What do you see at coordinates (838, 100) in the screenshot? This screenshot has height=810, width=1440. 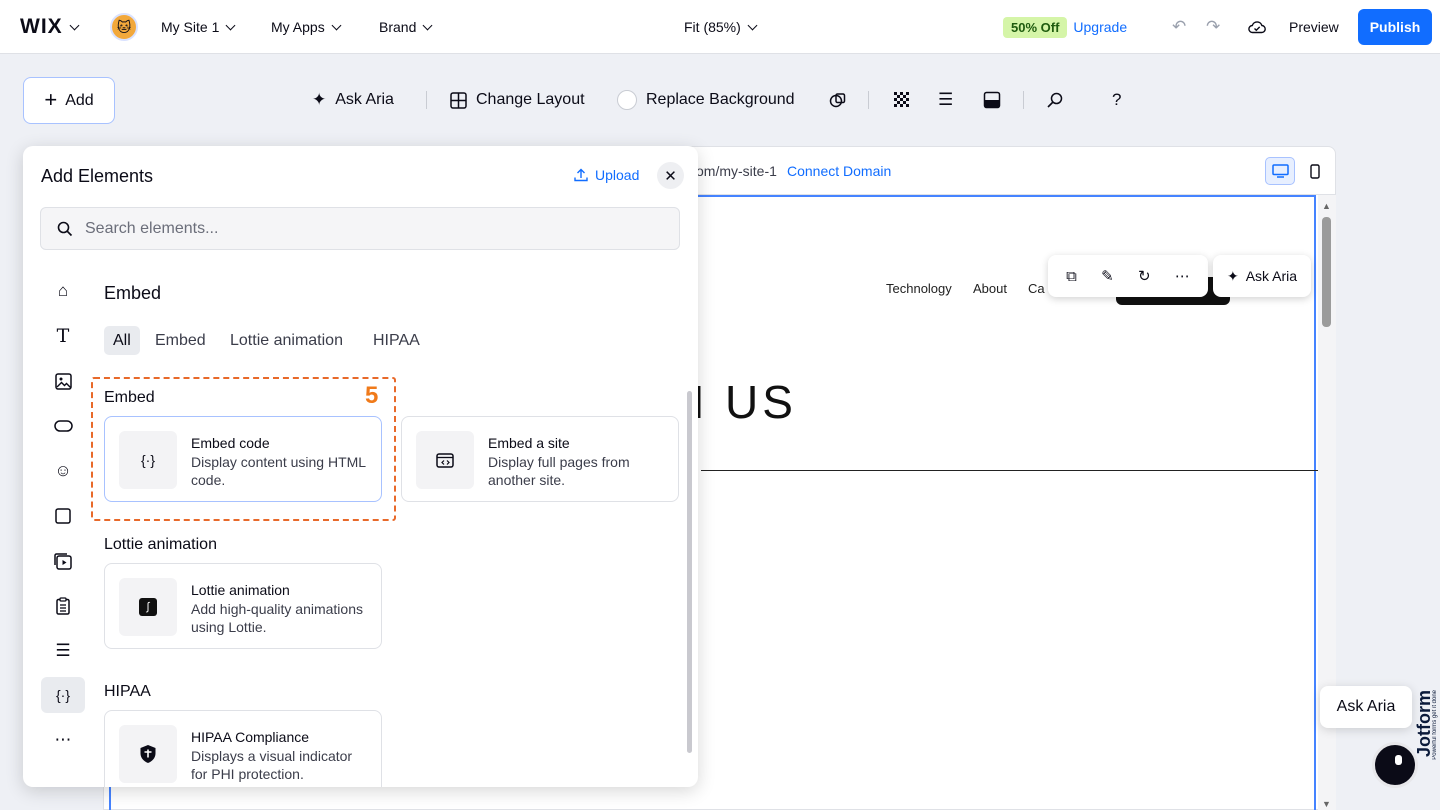 I see `arrange-button` at bounding box center [838, 100].